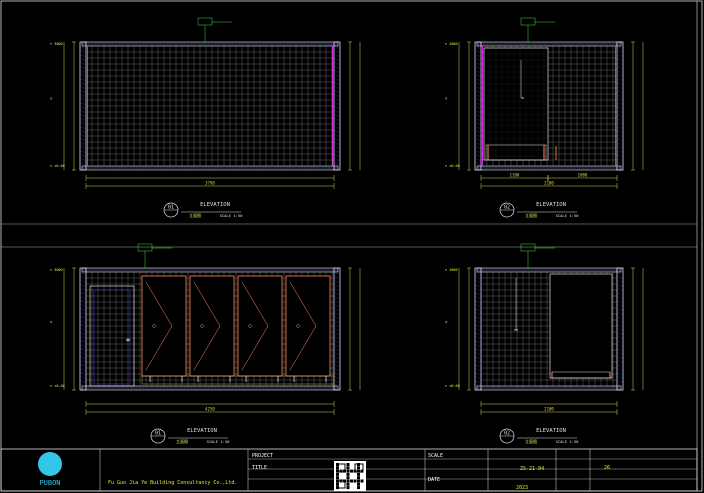 The height and width of the screenshot is (493, 704). I want to click on caption-number: 02, so click(507, 208).